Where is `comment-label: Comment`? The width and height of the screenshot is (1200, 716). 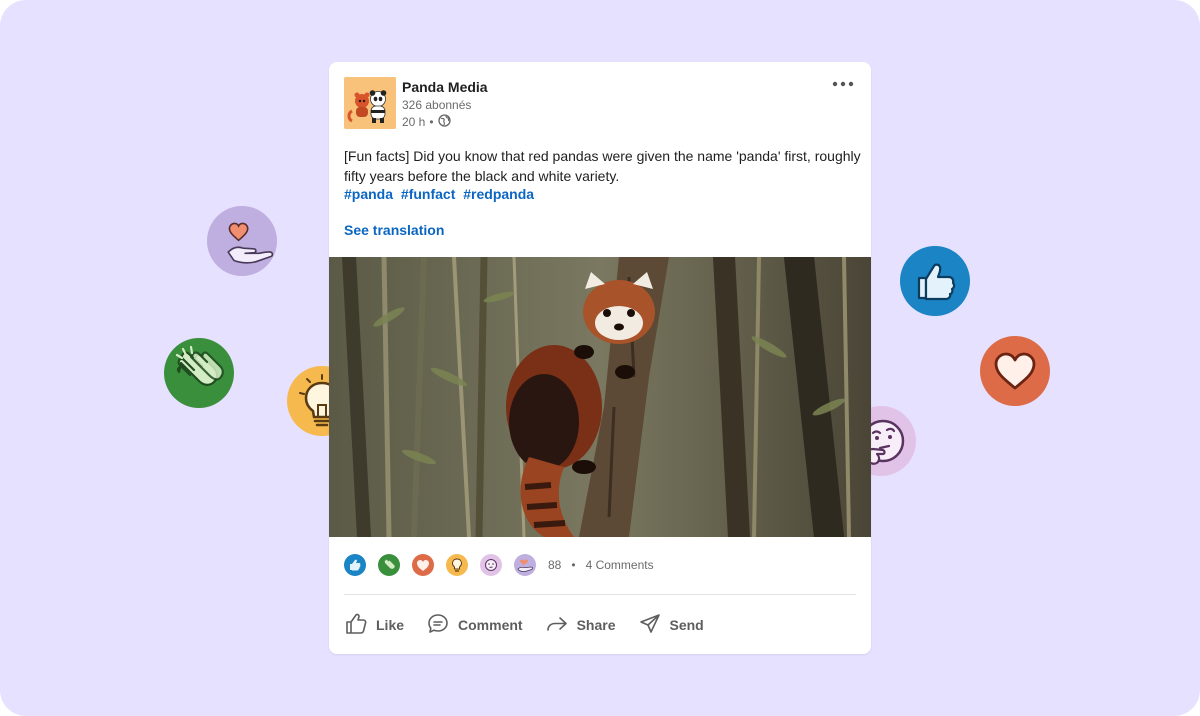 comment-label: Comment is located at coordinates (490, 625).